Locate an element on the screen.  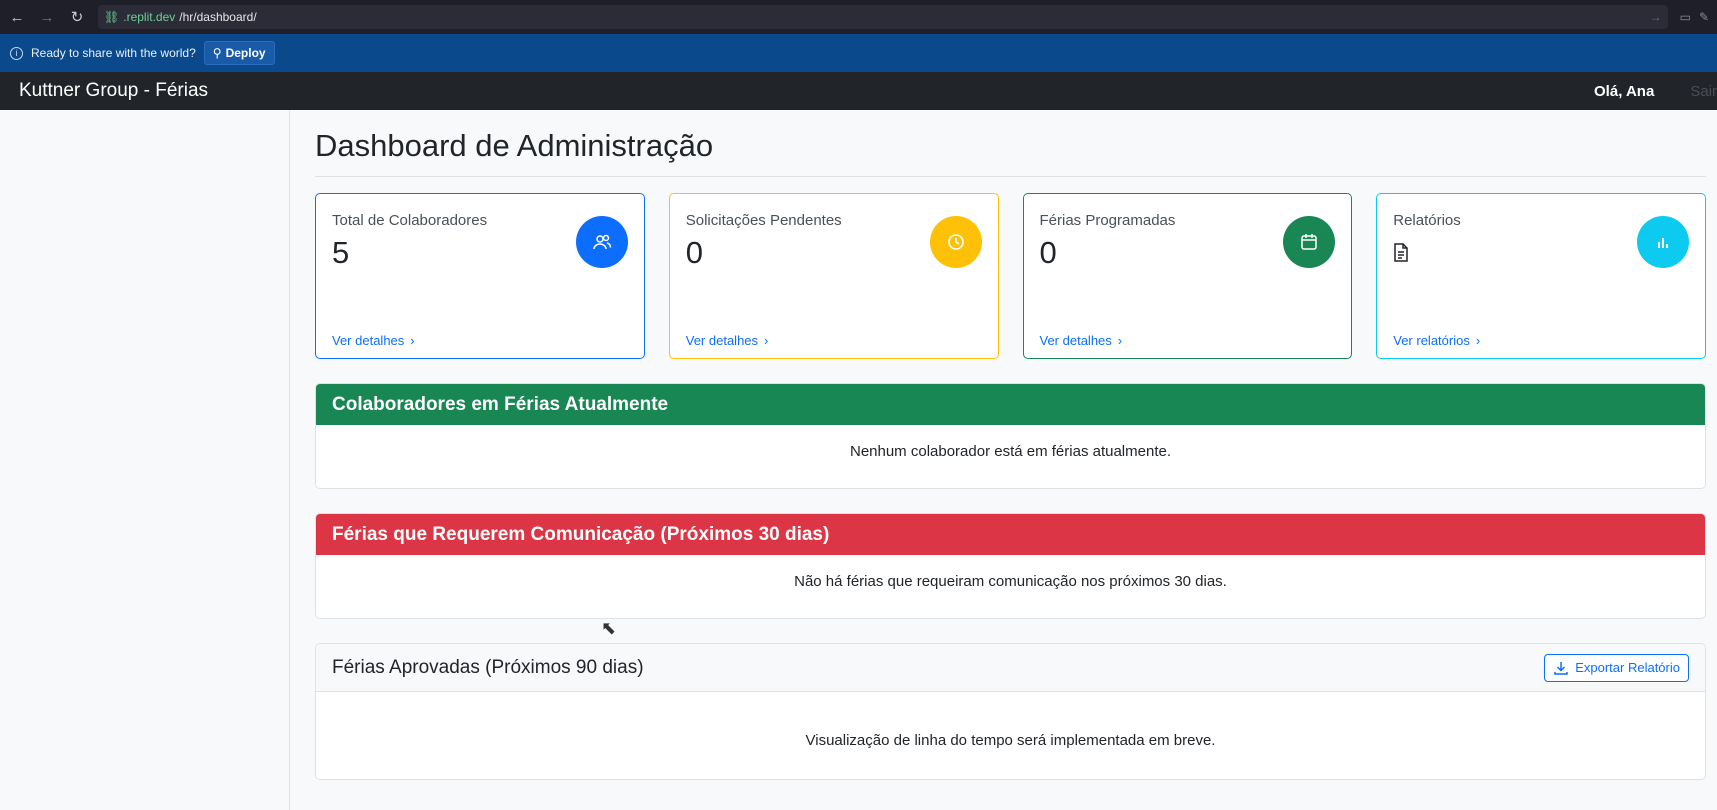
bar-chart-icon is located at coordinates (1663, 242).